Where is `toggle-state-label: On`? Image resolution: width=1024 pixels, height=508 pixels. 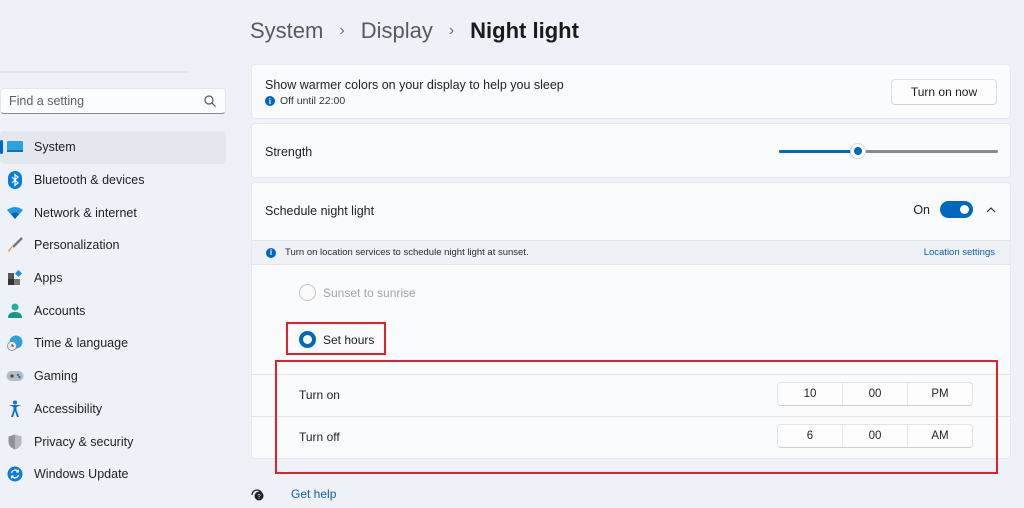
toggle-state-label: On is located at coordinates (921, 209).